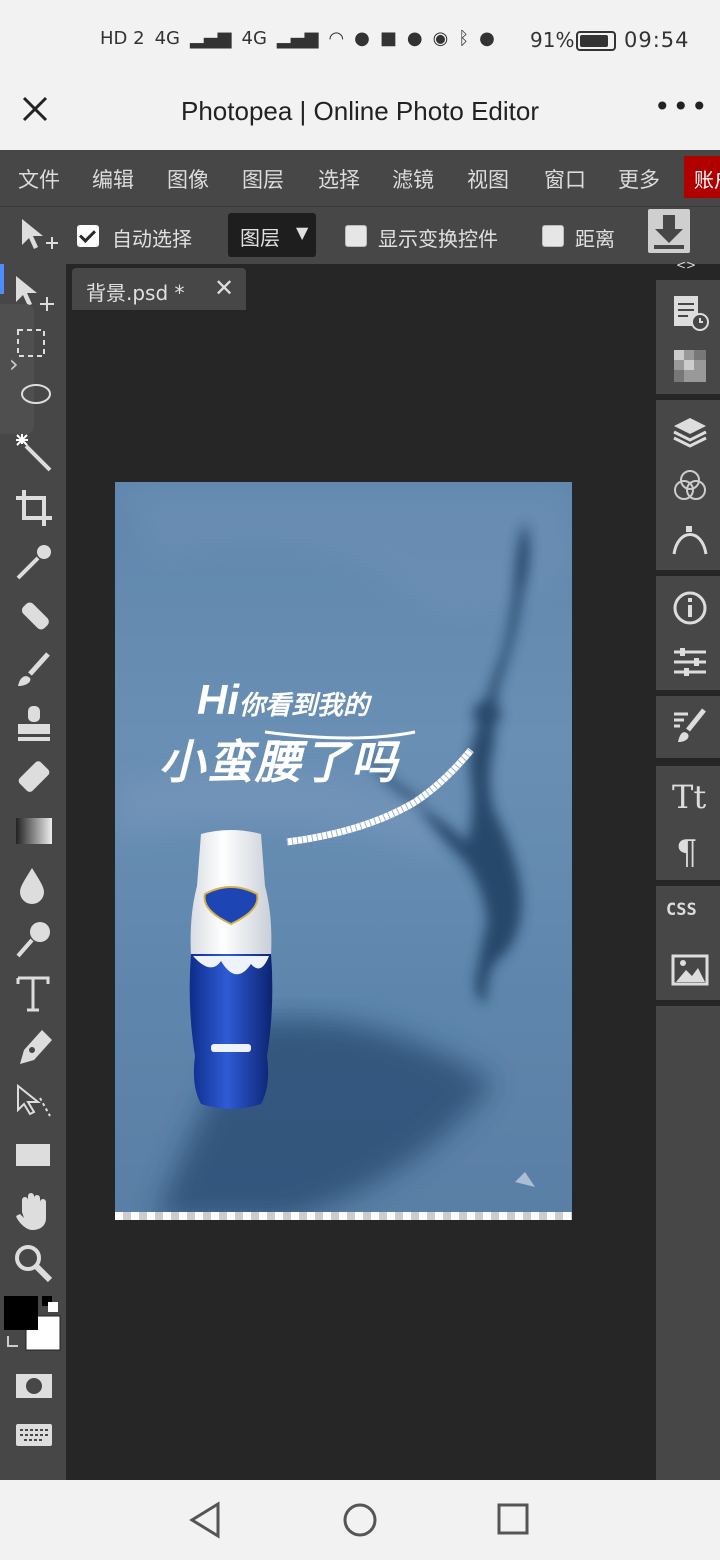  Describe the element at coordinates (34, 670) in the screenshot. I see `brush-tool-icon` at that location.